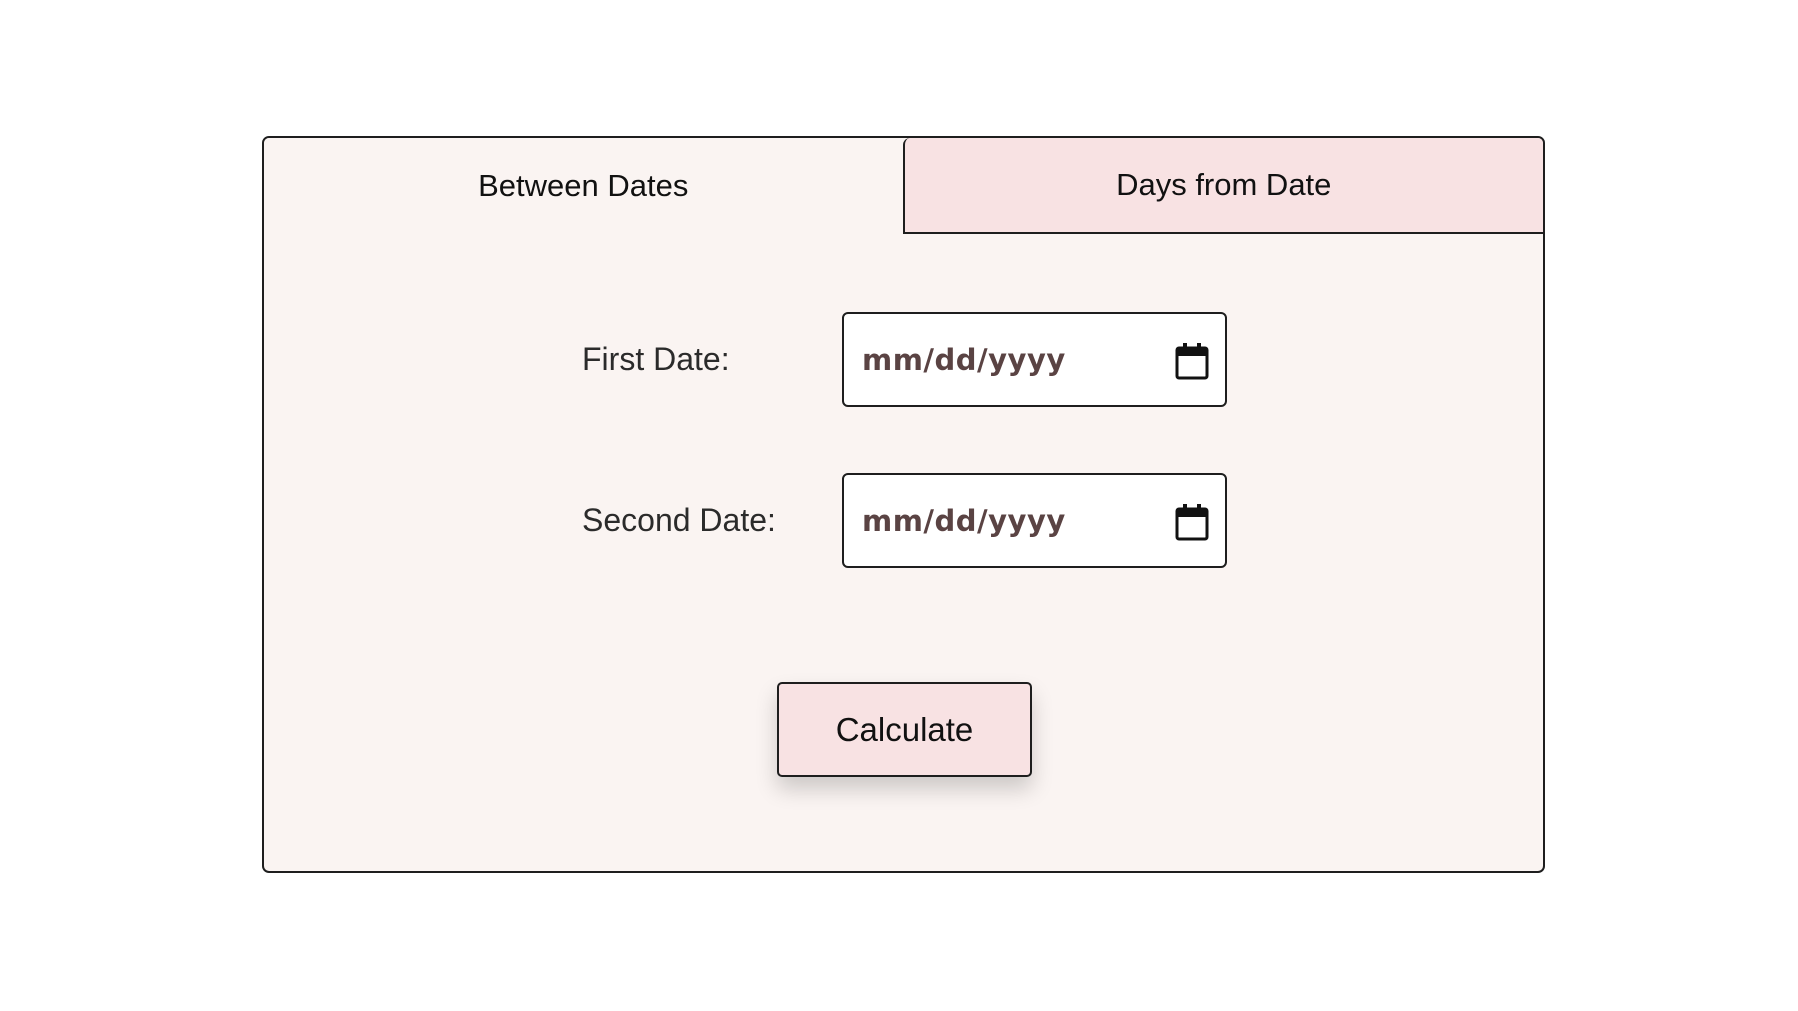 The height and width of the screenshot is (1011, 1798). I want to click on first-date-input: mm/dd/yyyy, so click(1034, 359).